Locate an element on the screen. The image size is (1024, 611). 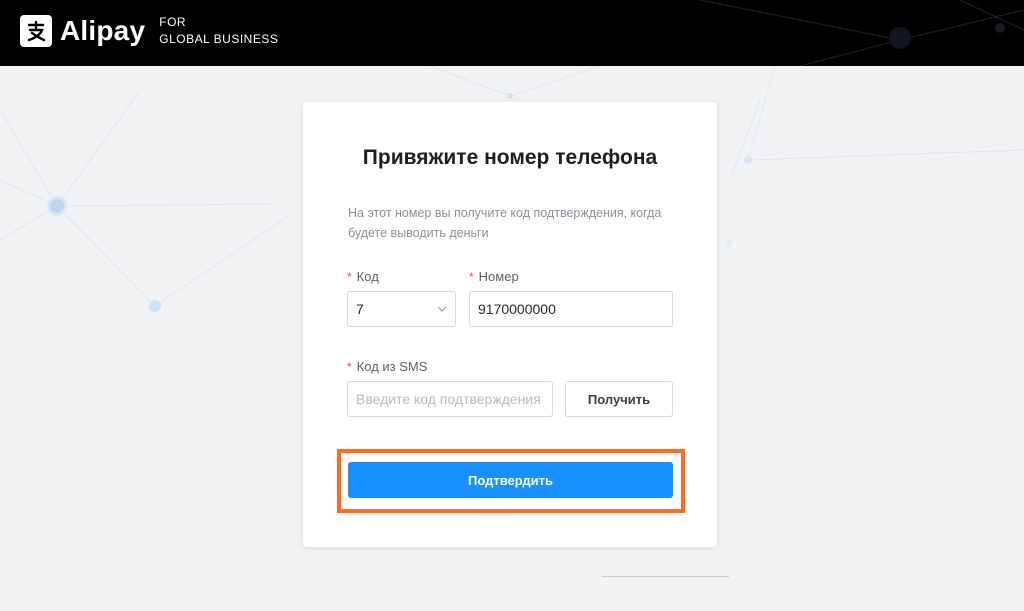
top-header: Alipay FOR GLOBAL BUSINESS is located at coordinates (512, 33).